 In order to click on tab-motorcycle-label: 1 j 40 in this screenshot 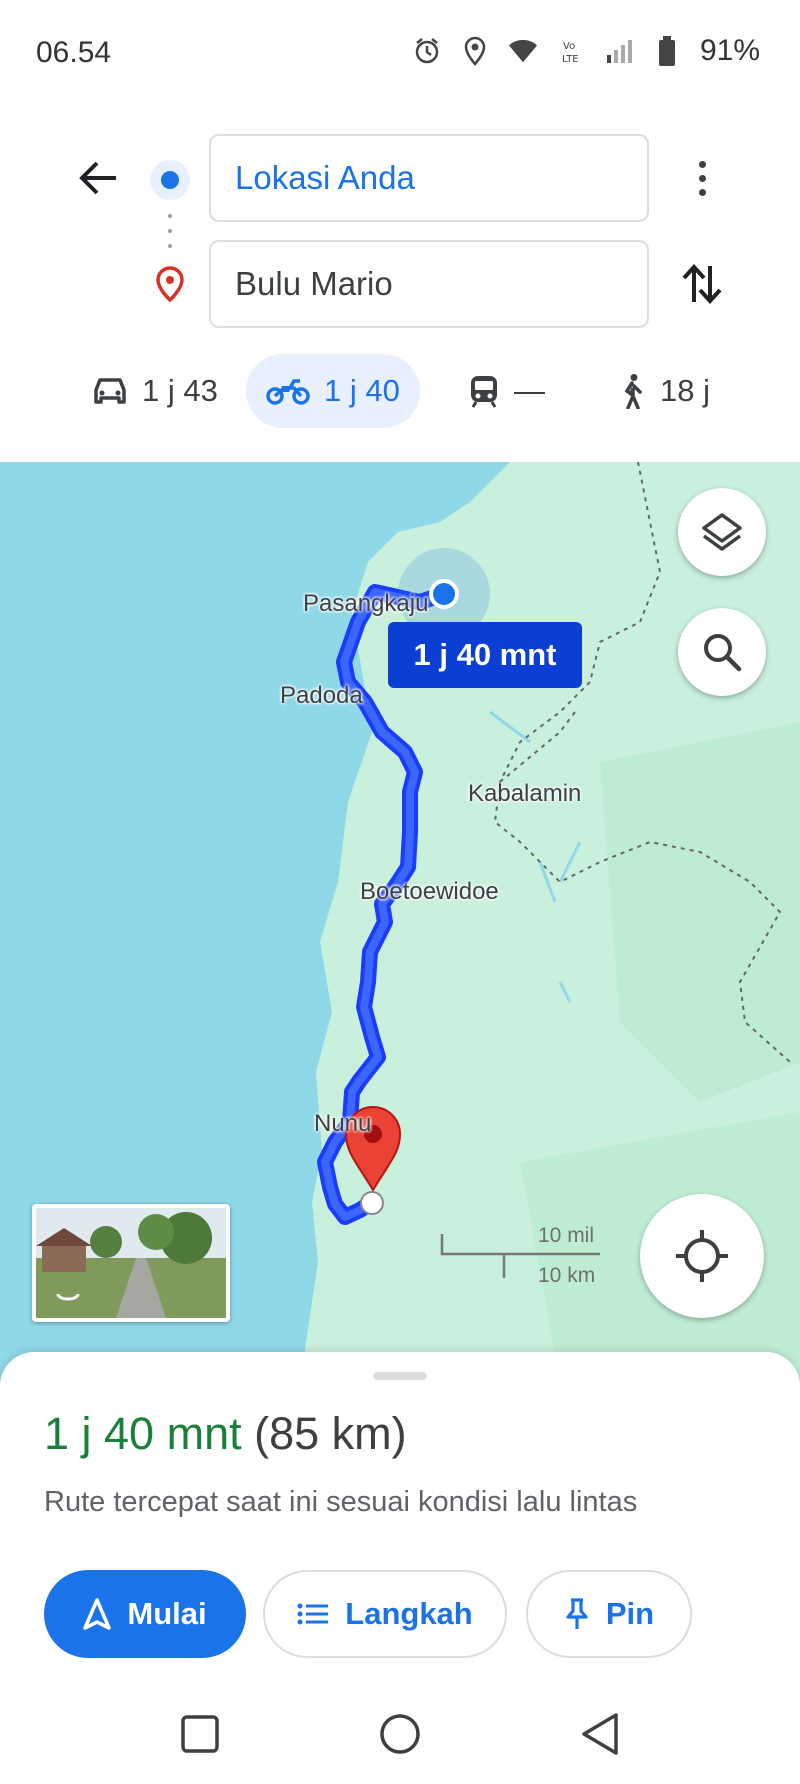, I will do `click(362, 390)`.